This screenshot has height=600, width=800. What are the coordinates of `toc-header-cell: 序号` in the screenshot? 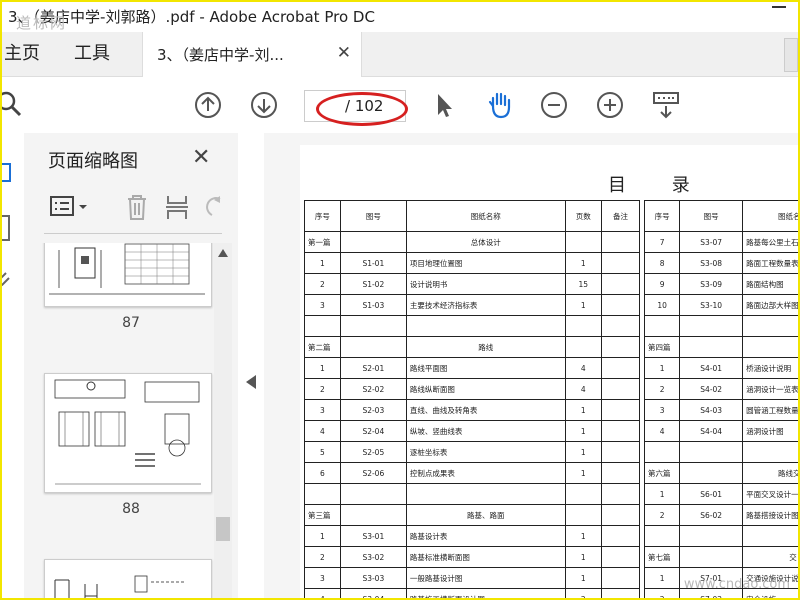 It's located at (322, 216).